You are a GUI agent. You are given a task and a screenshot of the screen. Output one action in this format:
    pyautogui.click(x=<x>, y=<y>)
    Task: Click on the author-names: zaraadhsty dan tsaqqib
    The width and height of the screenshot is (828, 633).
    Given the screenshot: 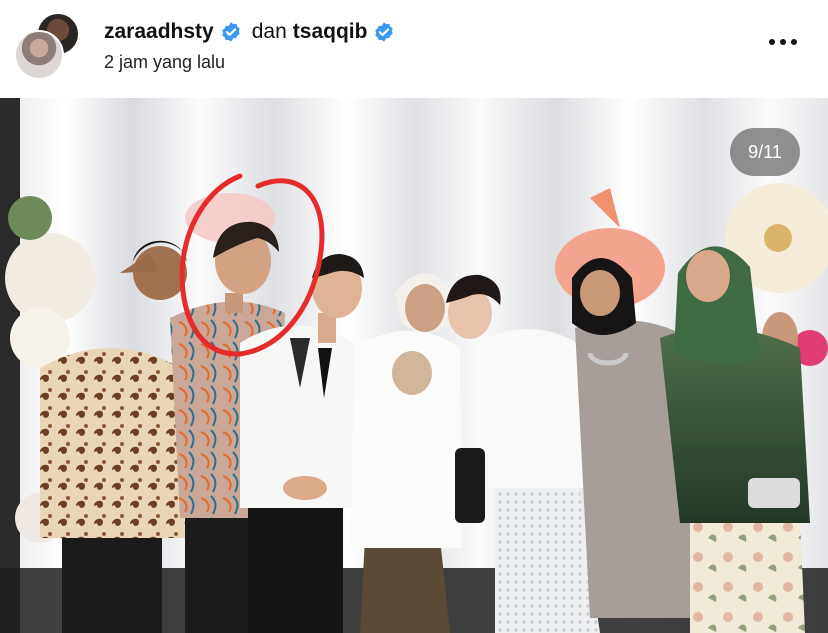 What is the action you would take?
    pyautogui.click(x=249, y=32)
    